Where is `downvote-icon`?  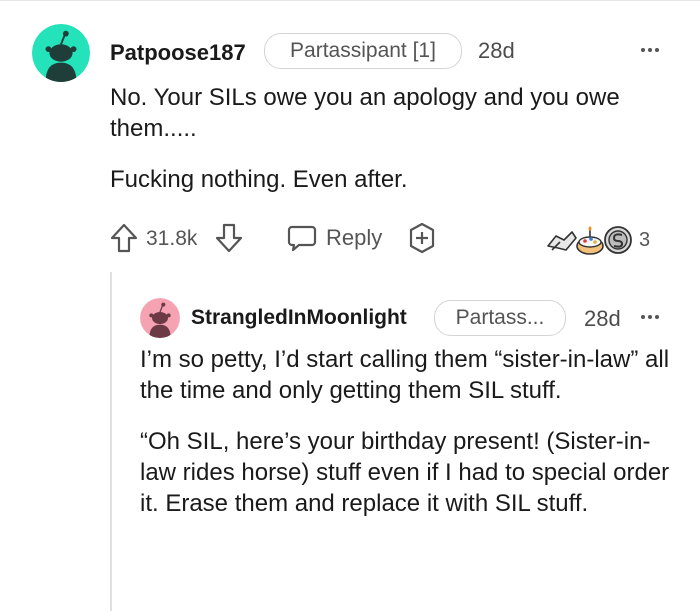 downvote-icon is located at coordinates (229, 238).